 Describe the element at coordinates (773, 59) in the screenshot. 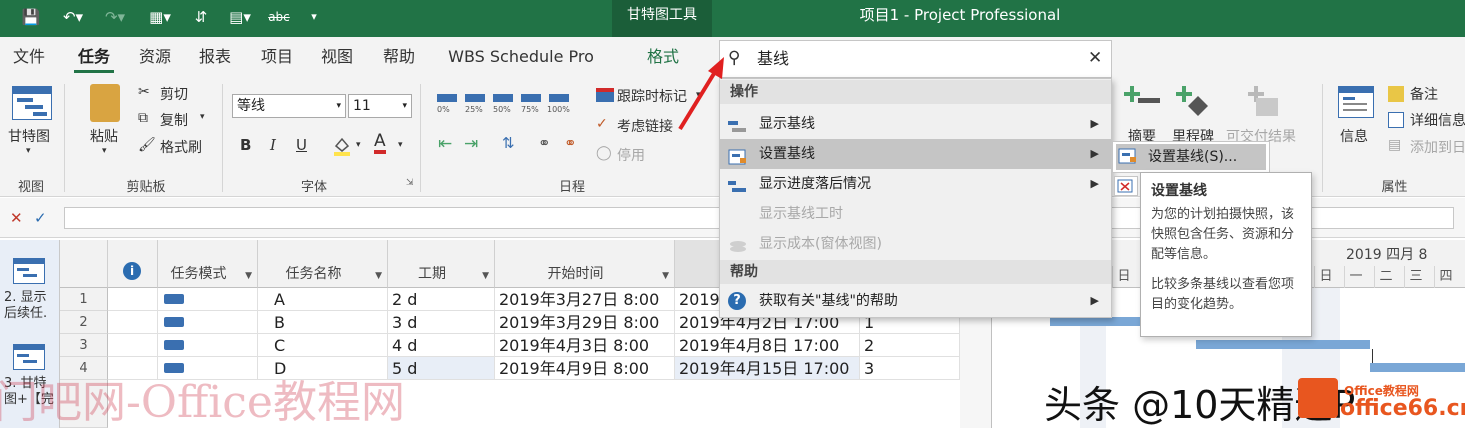

I see `search-input: 基线` at that location.